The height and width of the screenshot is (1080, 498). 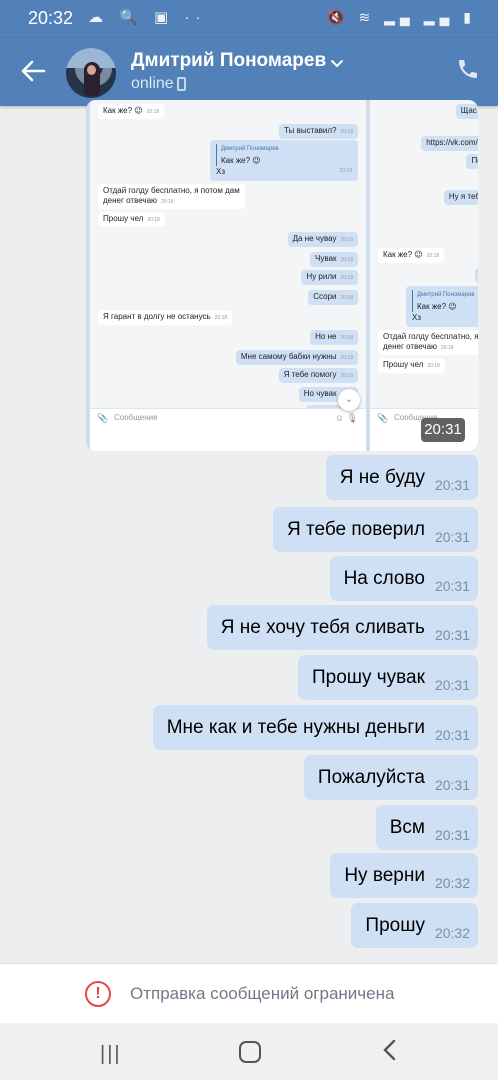 What do you see at coordinates (449, 143) in the screenshot?
I see `mini-message: https://vk.com/club18156967020:18` at bounding box center [449, 143].